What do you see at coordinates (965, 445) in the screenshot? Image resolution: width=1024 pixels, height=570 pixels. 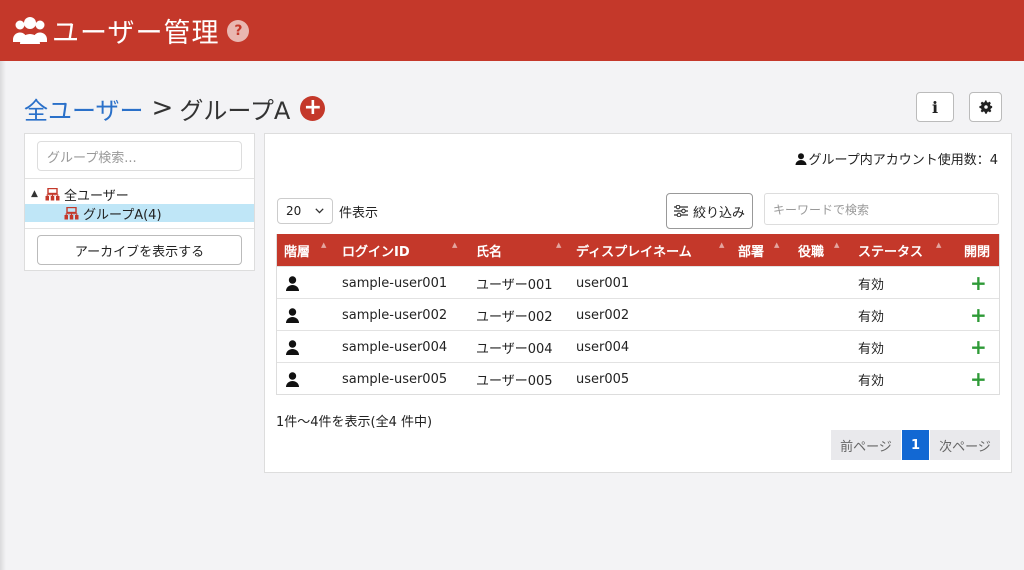 I see `next-page-button: 次ページ` at bounding box center [965, 445].